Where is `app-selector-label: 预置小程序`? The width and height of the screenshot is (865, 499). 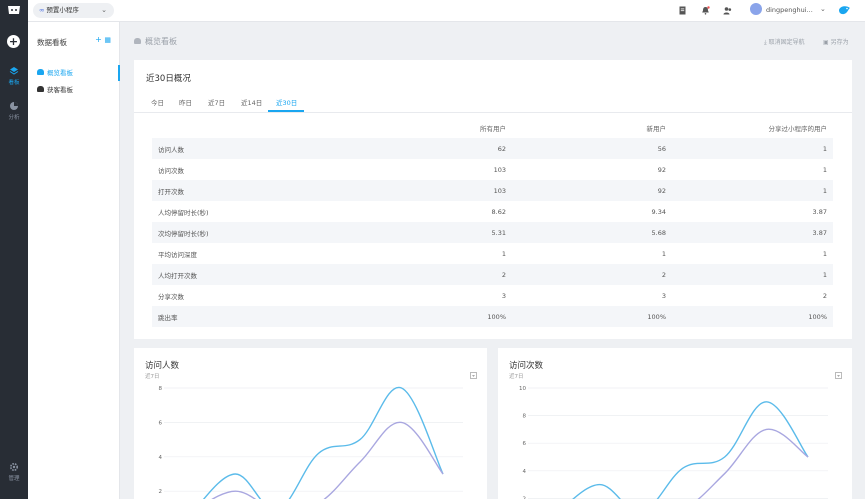
app-selector-label: 预置小程序 is located at coordinates (62, 10).